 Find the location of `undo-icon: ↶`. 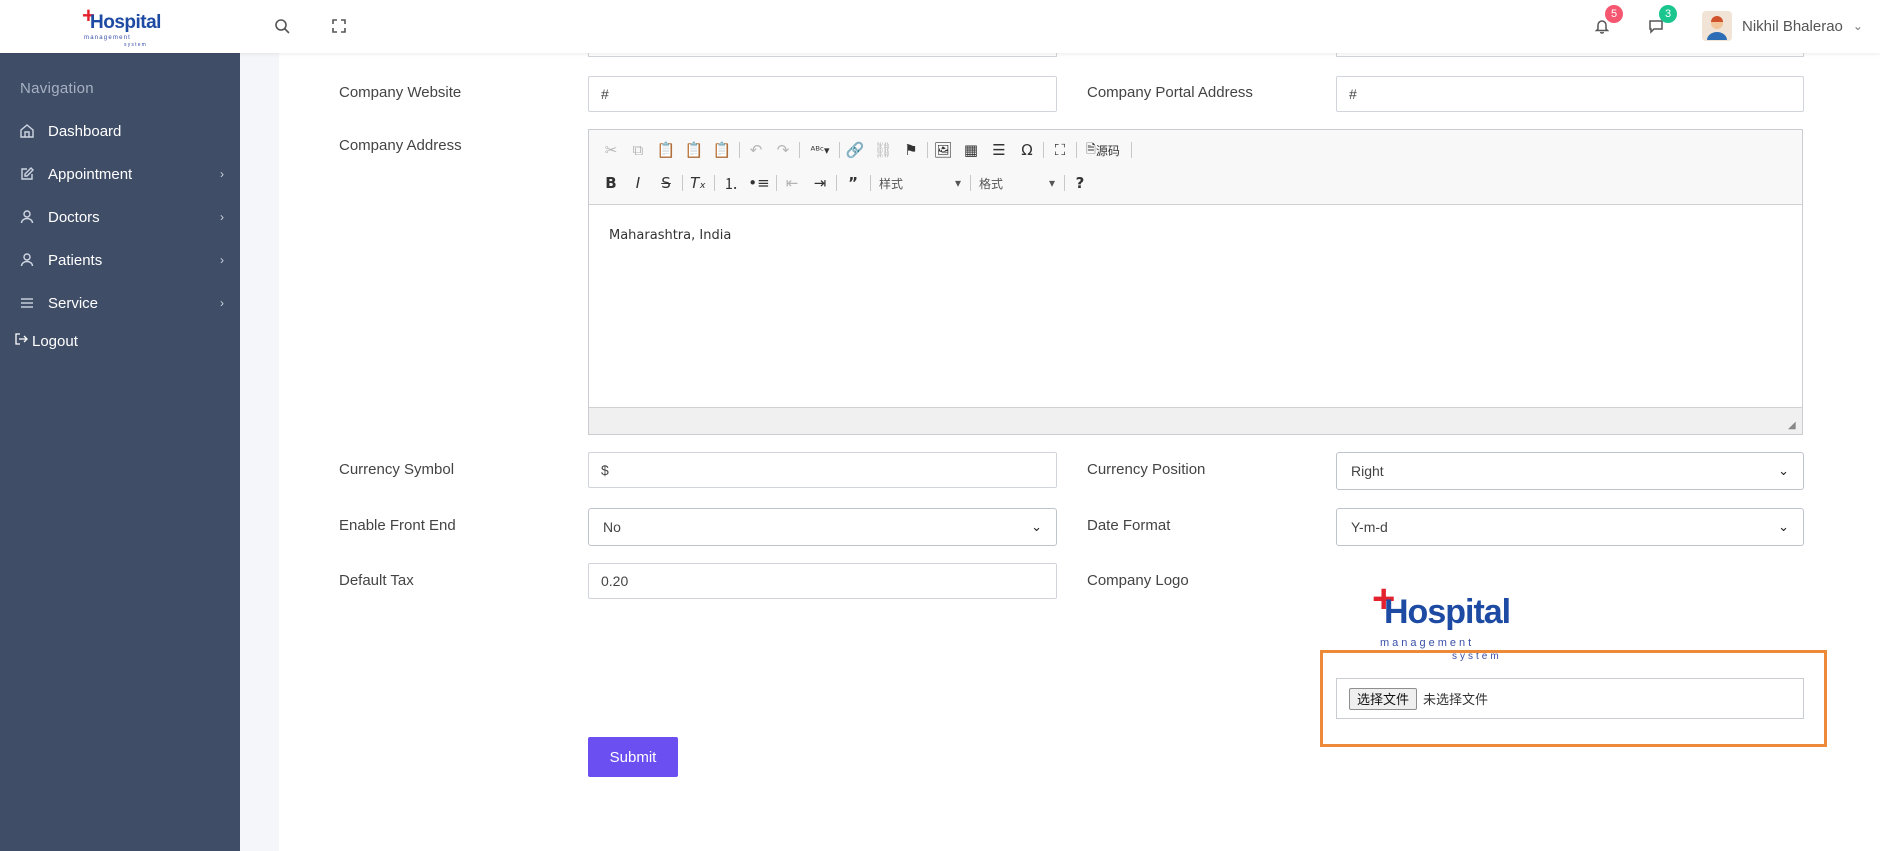

undo-icon: ↶ is located at coordinates (756, 150).